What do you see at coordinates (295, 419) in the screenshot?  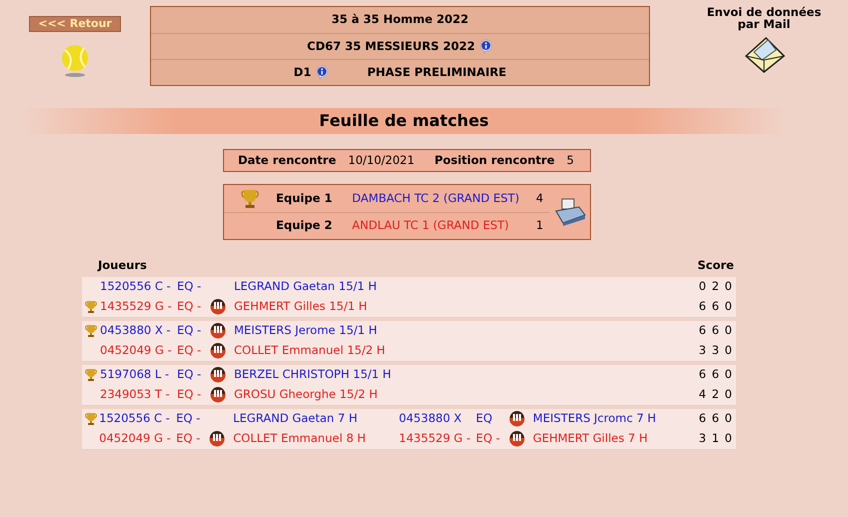 I see `player-name: LEGRAND Gaetan 7 H` at bounding box center [295, 419].